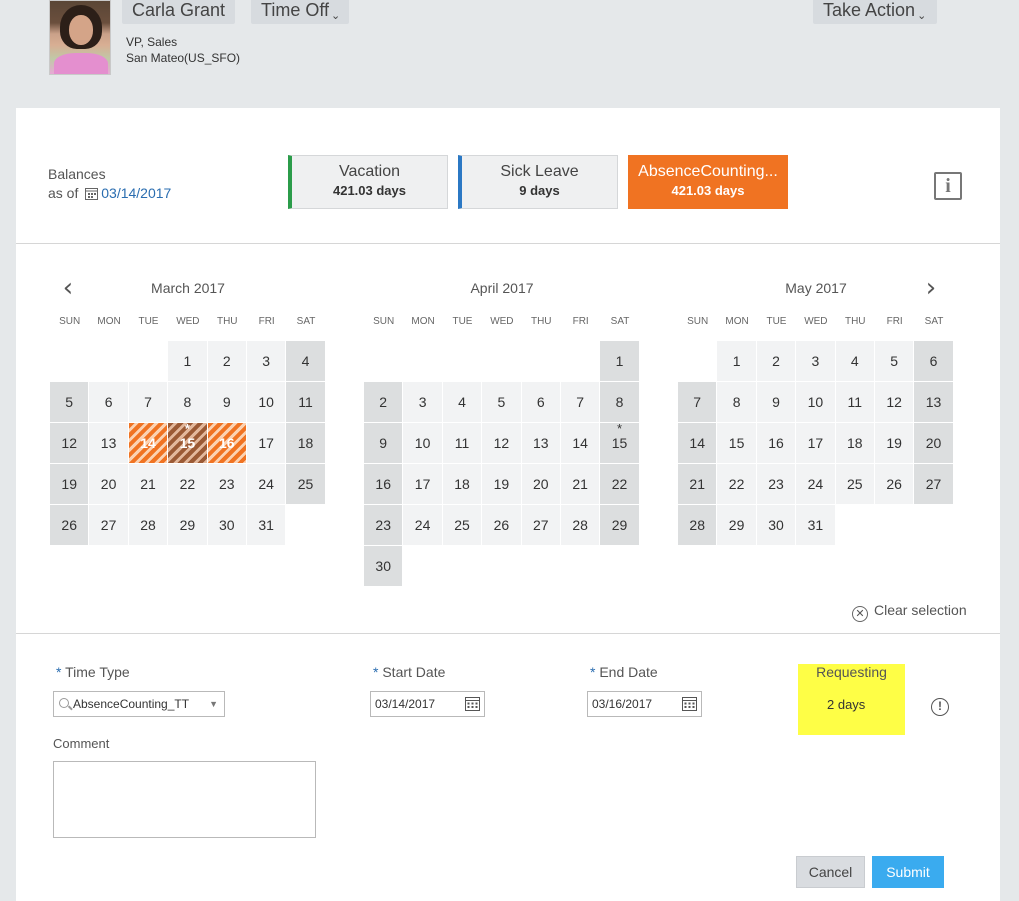 Image resolution: width=1019 pixels, height=901 pixels. Describe the element at coordinates (139, 704) in the screenshot. I see `time-type-select: AbsenceCounting_TT ▼` at that location.